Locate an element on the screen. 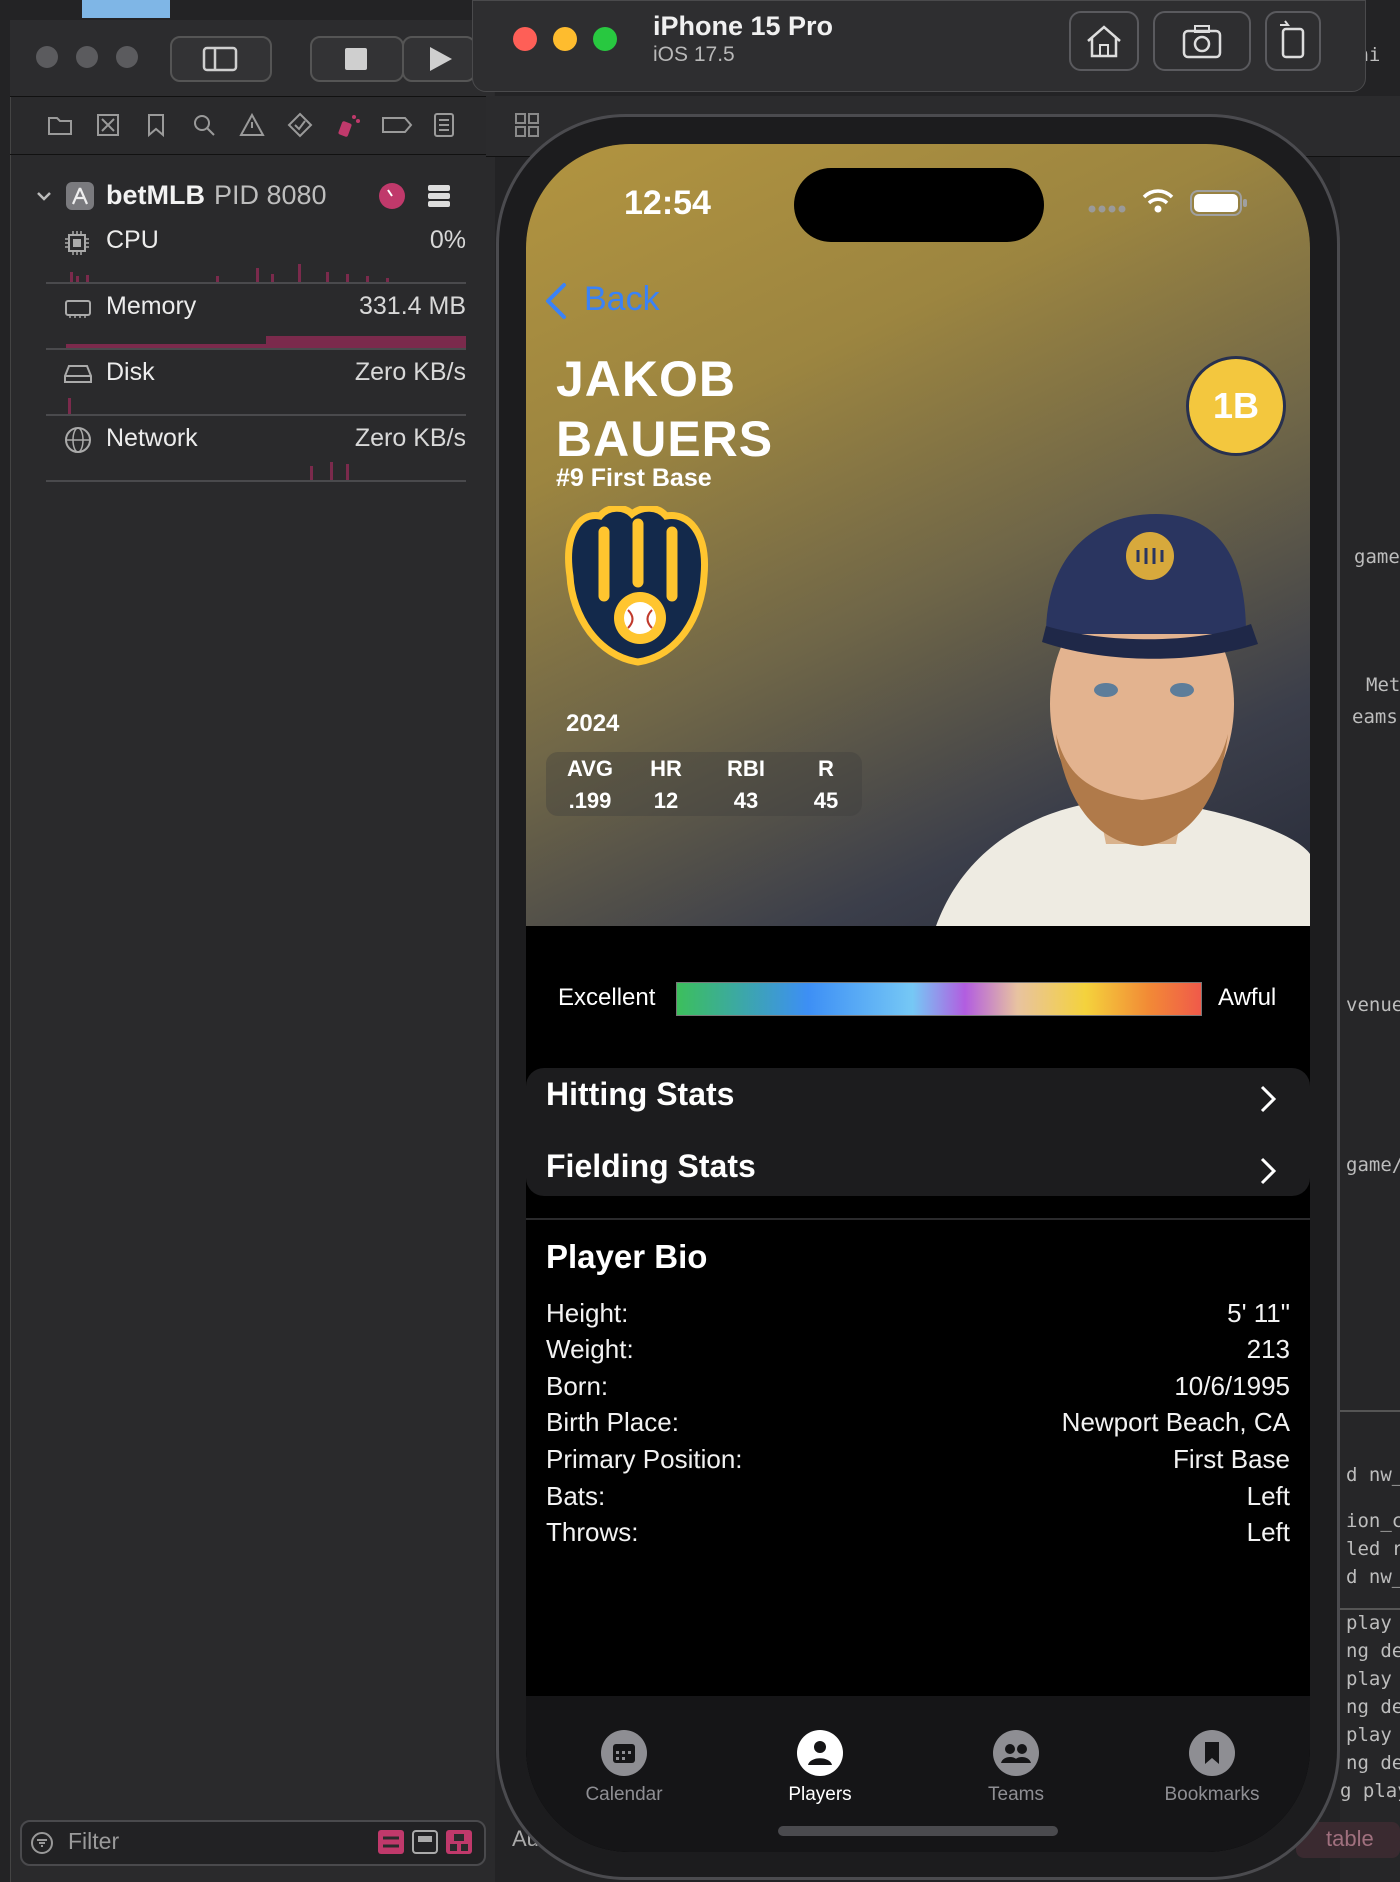  breakpoint-icon is located at coordinates (397, 125).